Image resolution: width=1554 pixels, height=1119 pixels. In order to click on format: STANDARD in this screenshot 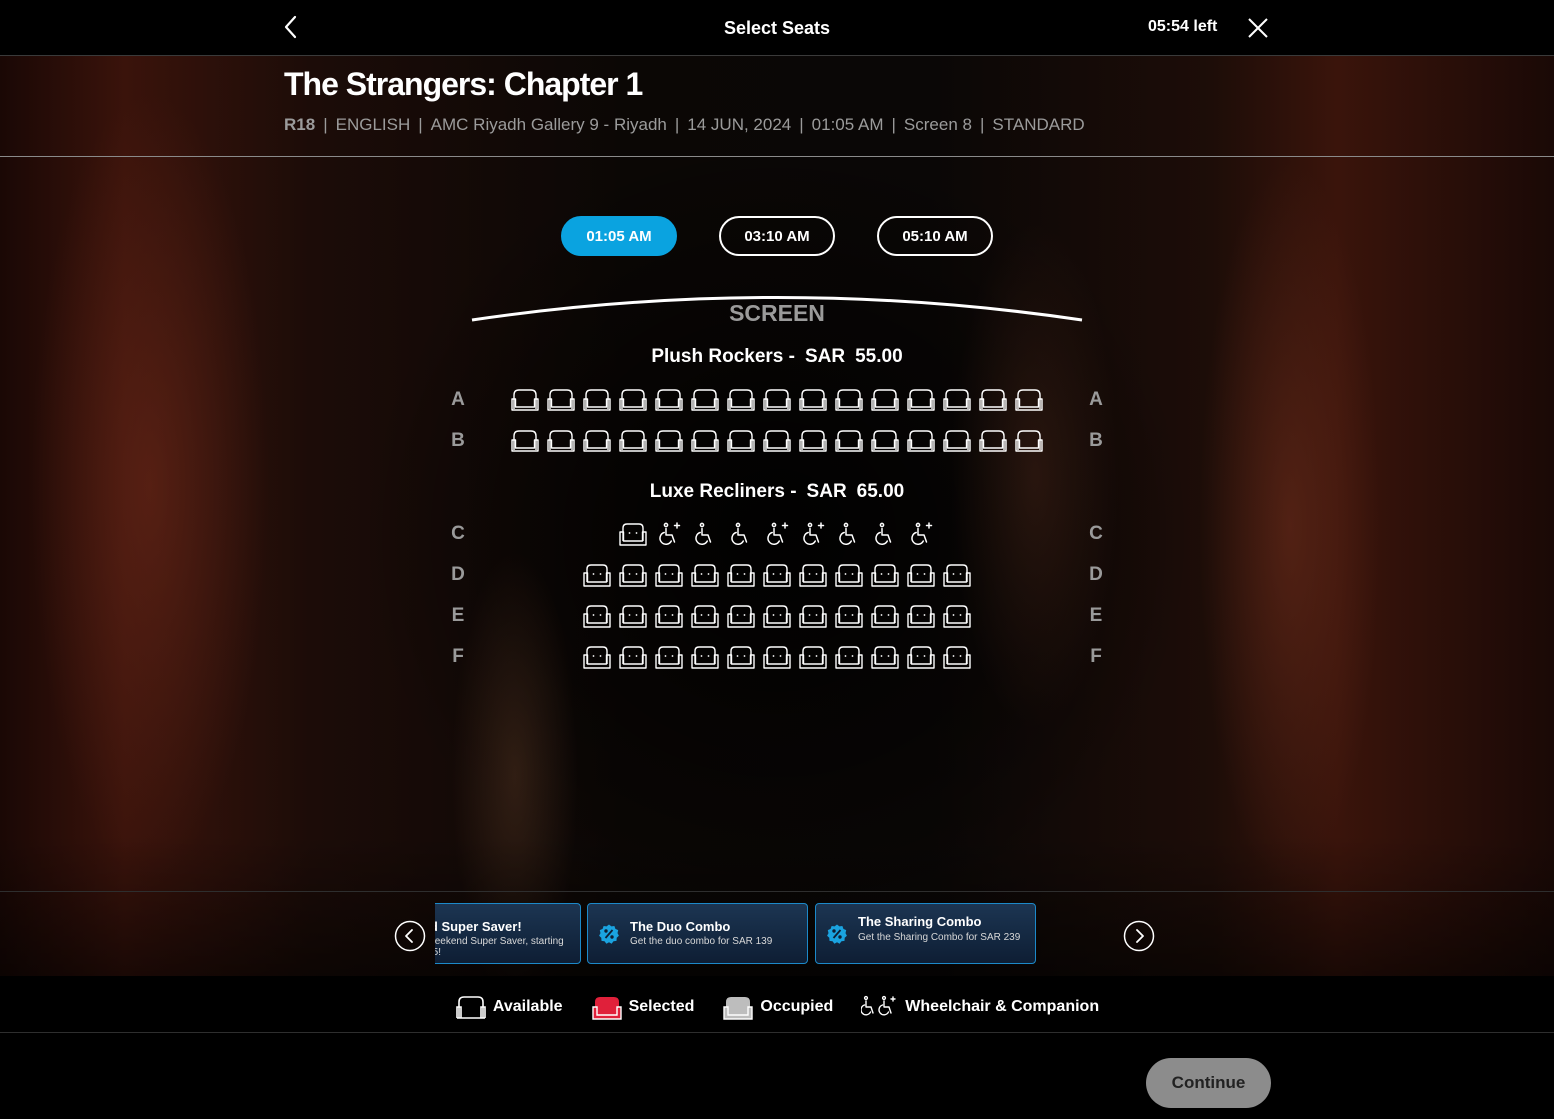, I will do `click(1038, 124)`.